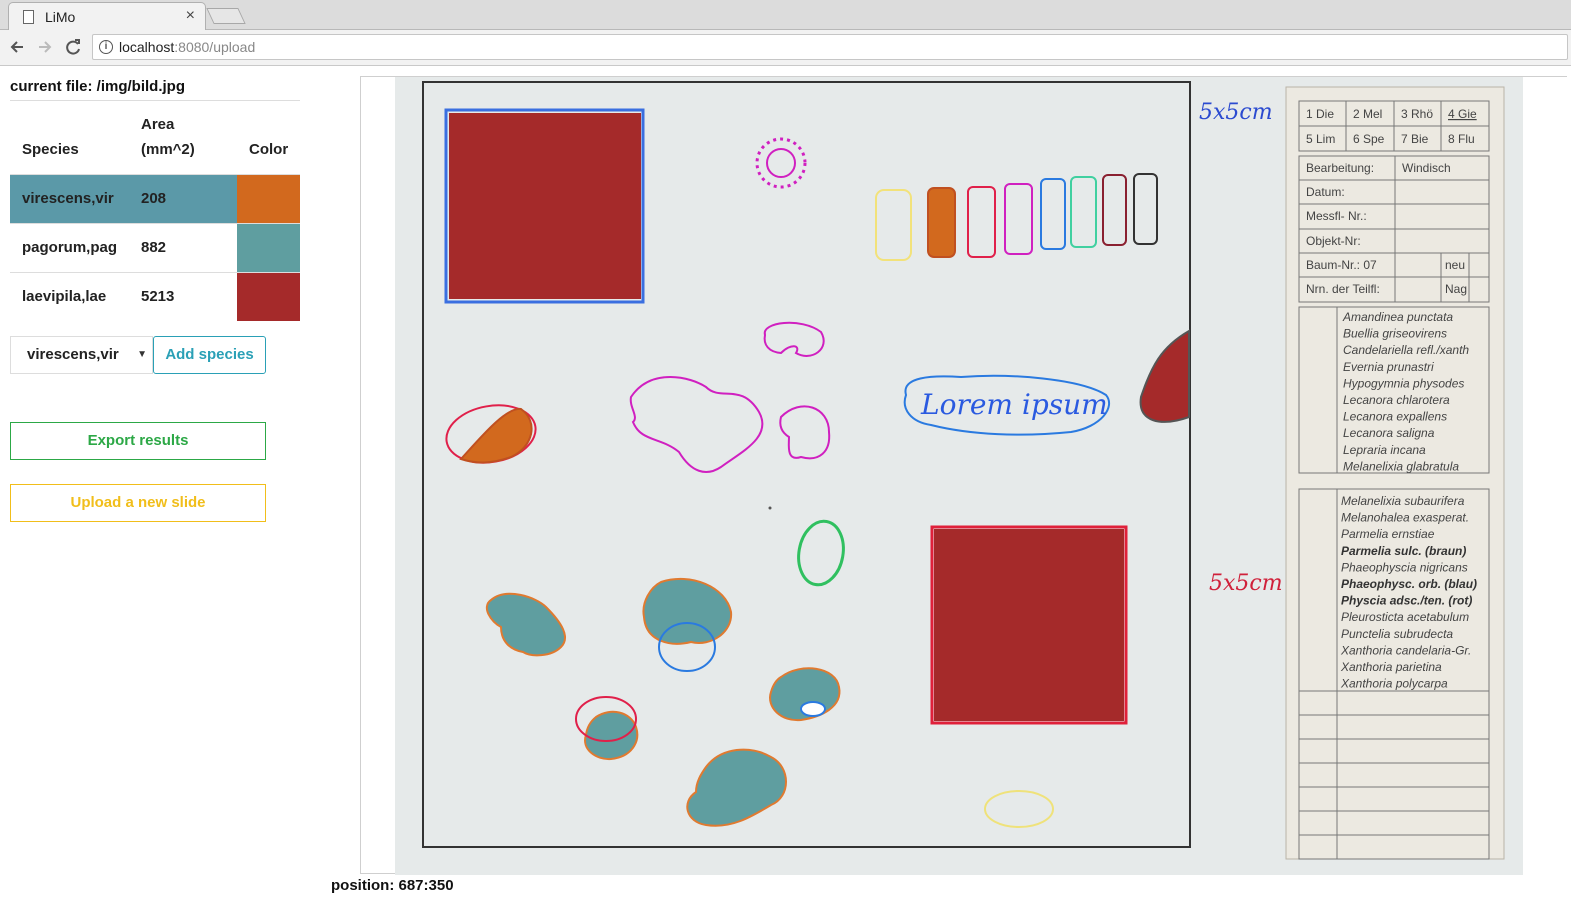 This screenshot has height=908, width=1571. I want to click on species-list-item: Lepraria incana, so click(1384, 450).